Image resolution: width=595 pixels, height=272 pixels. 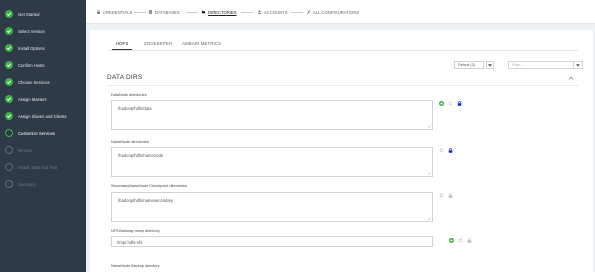 I want to click on sidebar-step-label: Get Started, so click(x=29, y=14).